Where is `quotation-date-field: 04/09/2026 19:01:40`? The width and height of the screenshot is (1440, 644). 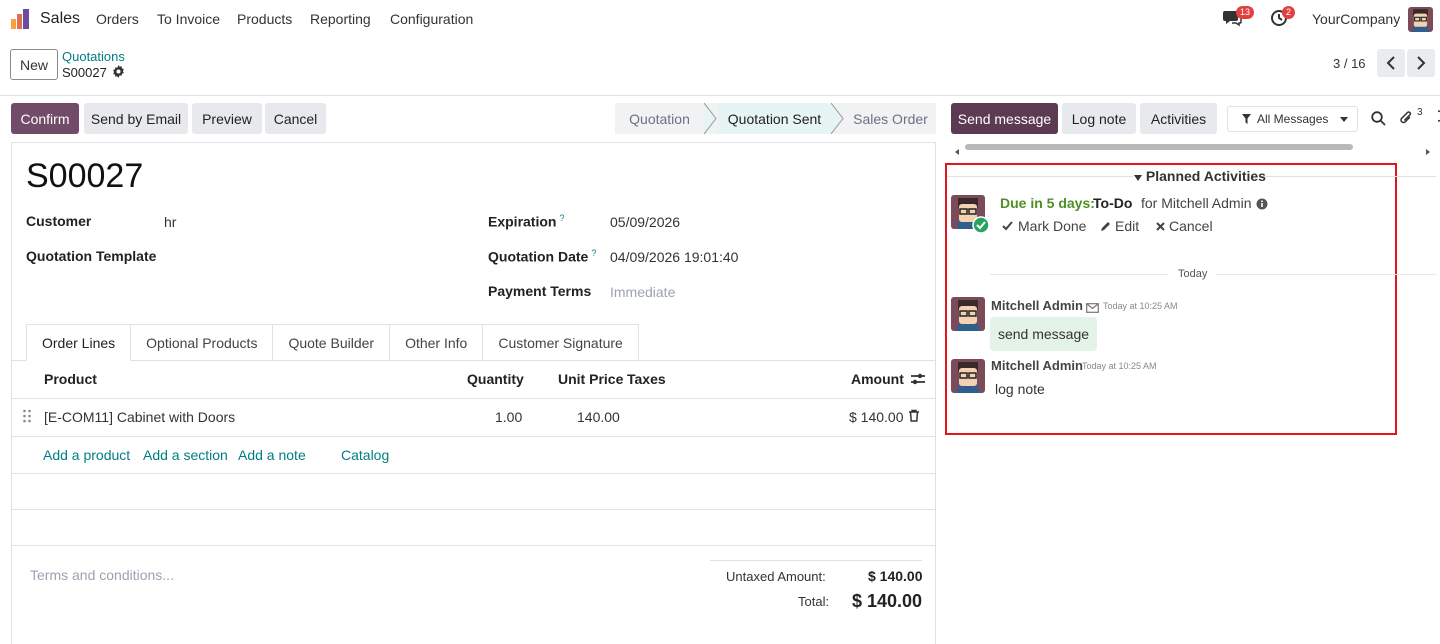 quotation-date-field: 04/09/2026 19:01:40 is located at coordinates (674, 257).